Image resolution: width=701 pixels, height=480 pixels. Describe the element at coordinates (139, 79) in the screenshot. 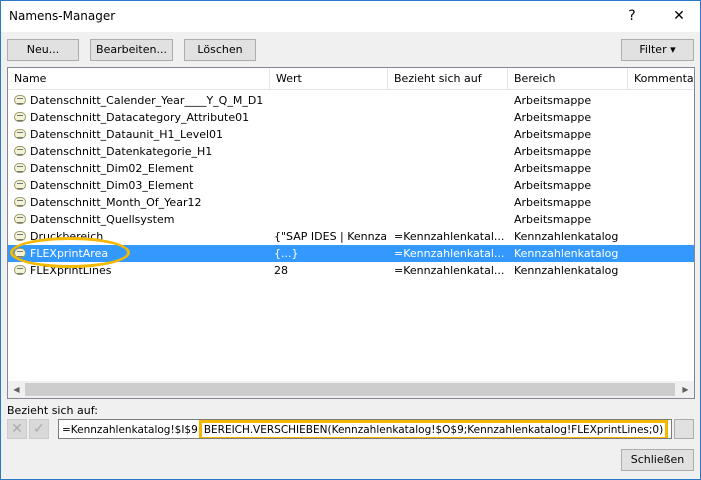

I see `column-header-name: Name` at that location.